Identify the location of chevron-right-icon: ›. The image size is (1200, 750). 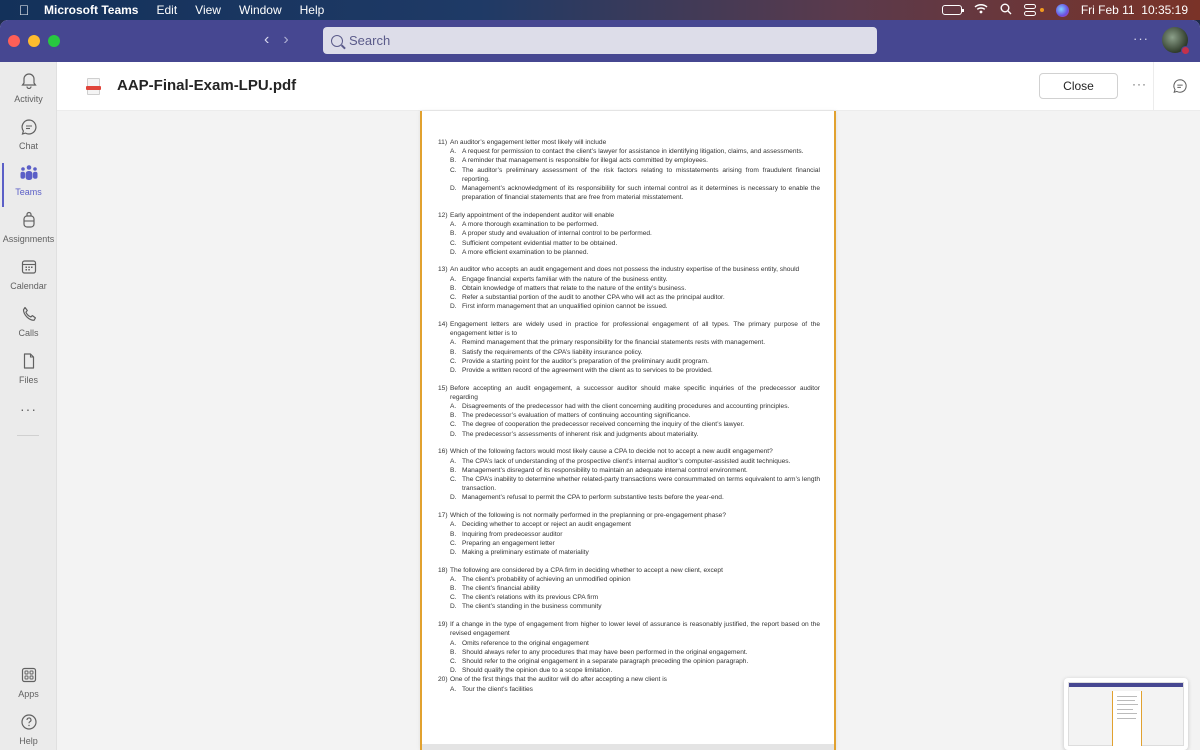
(285, 40).